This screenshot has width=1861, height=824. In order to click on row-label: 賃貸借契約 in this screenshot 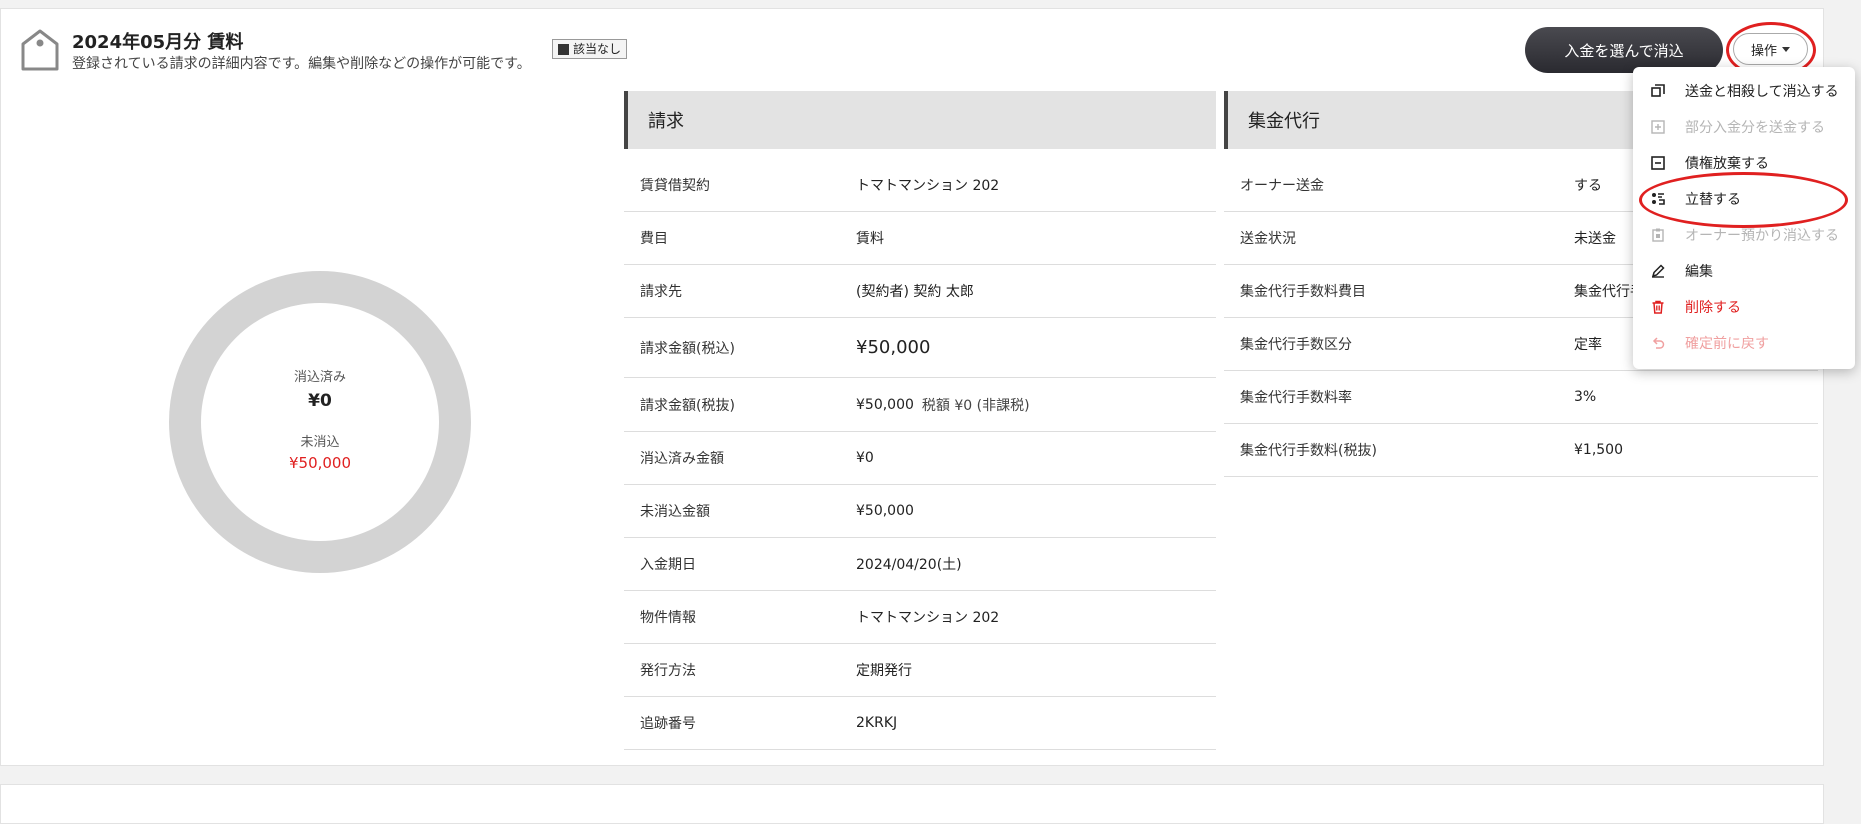, I will do `click(675, 186)`.